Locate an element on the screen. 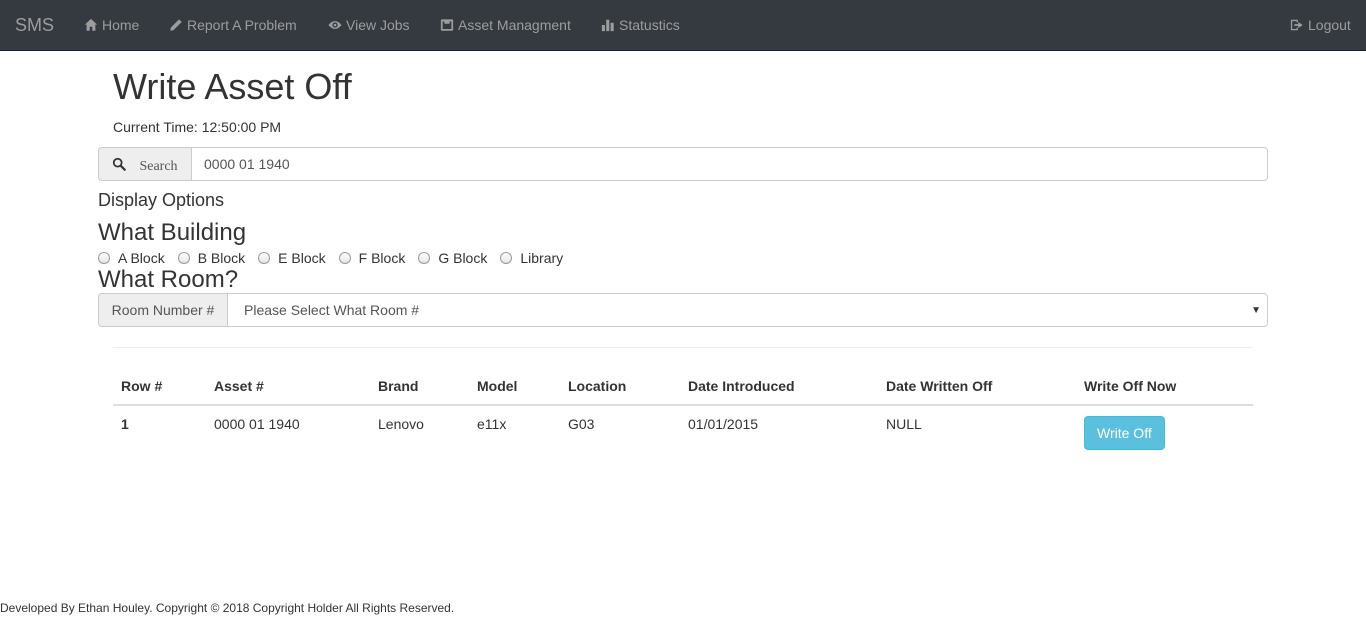 This screenshot has width=1366, height=628. room-number-addon: Room Number # is located at coordinates (162, 310).